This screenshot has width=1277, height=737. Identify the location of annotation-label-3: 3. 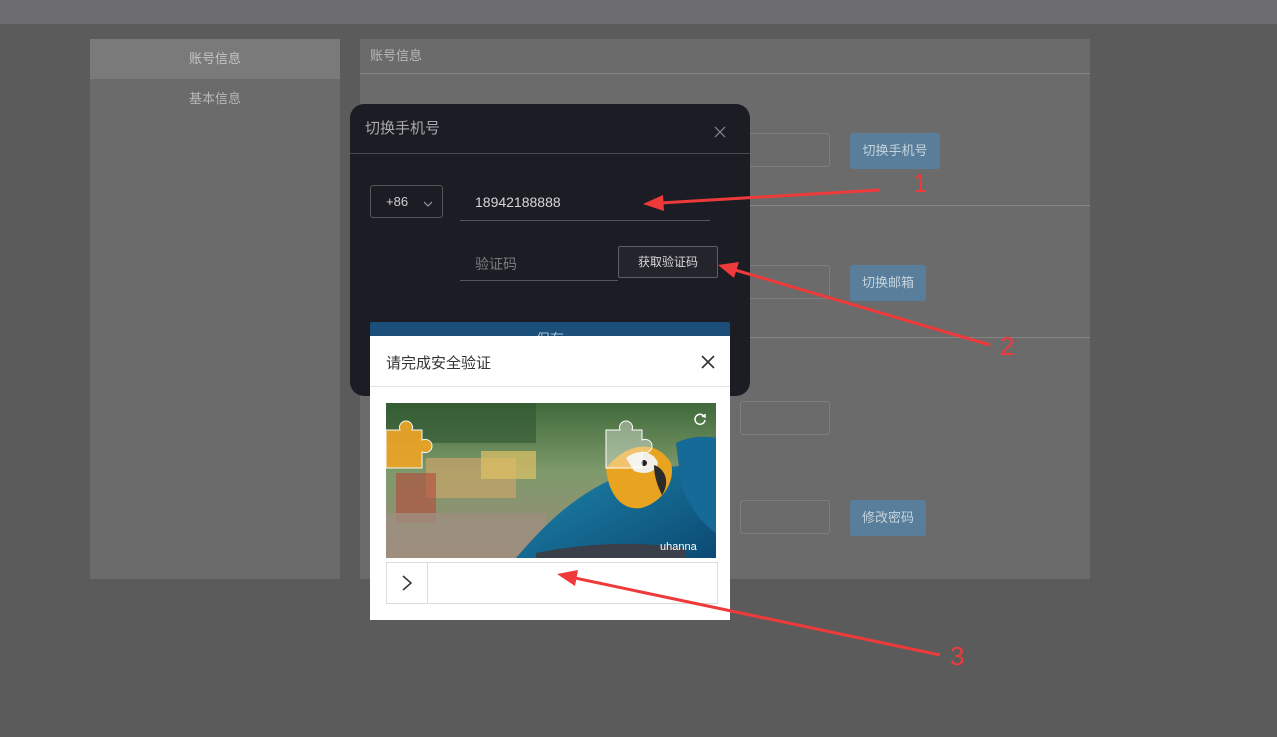
(957, 656).